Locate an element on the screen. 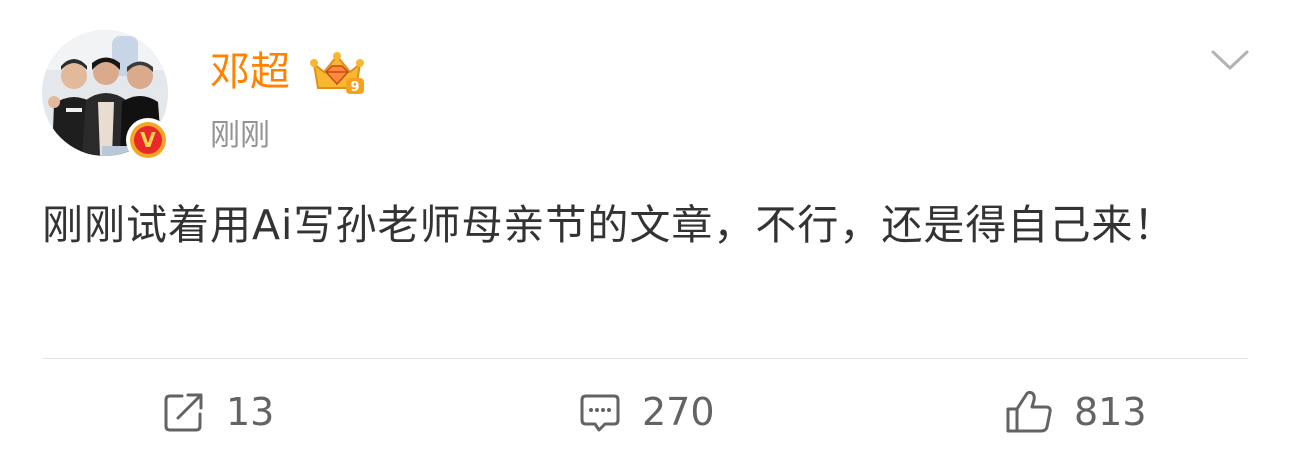 The height and width of the screenshot is (465, 1290). comment-count: 270 is located at coordinates (678, 412).